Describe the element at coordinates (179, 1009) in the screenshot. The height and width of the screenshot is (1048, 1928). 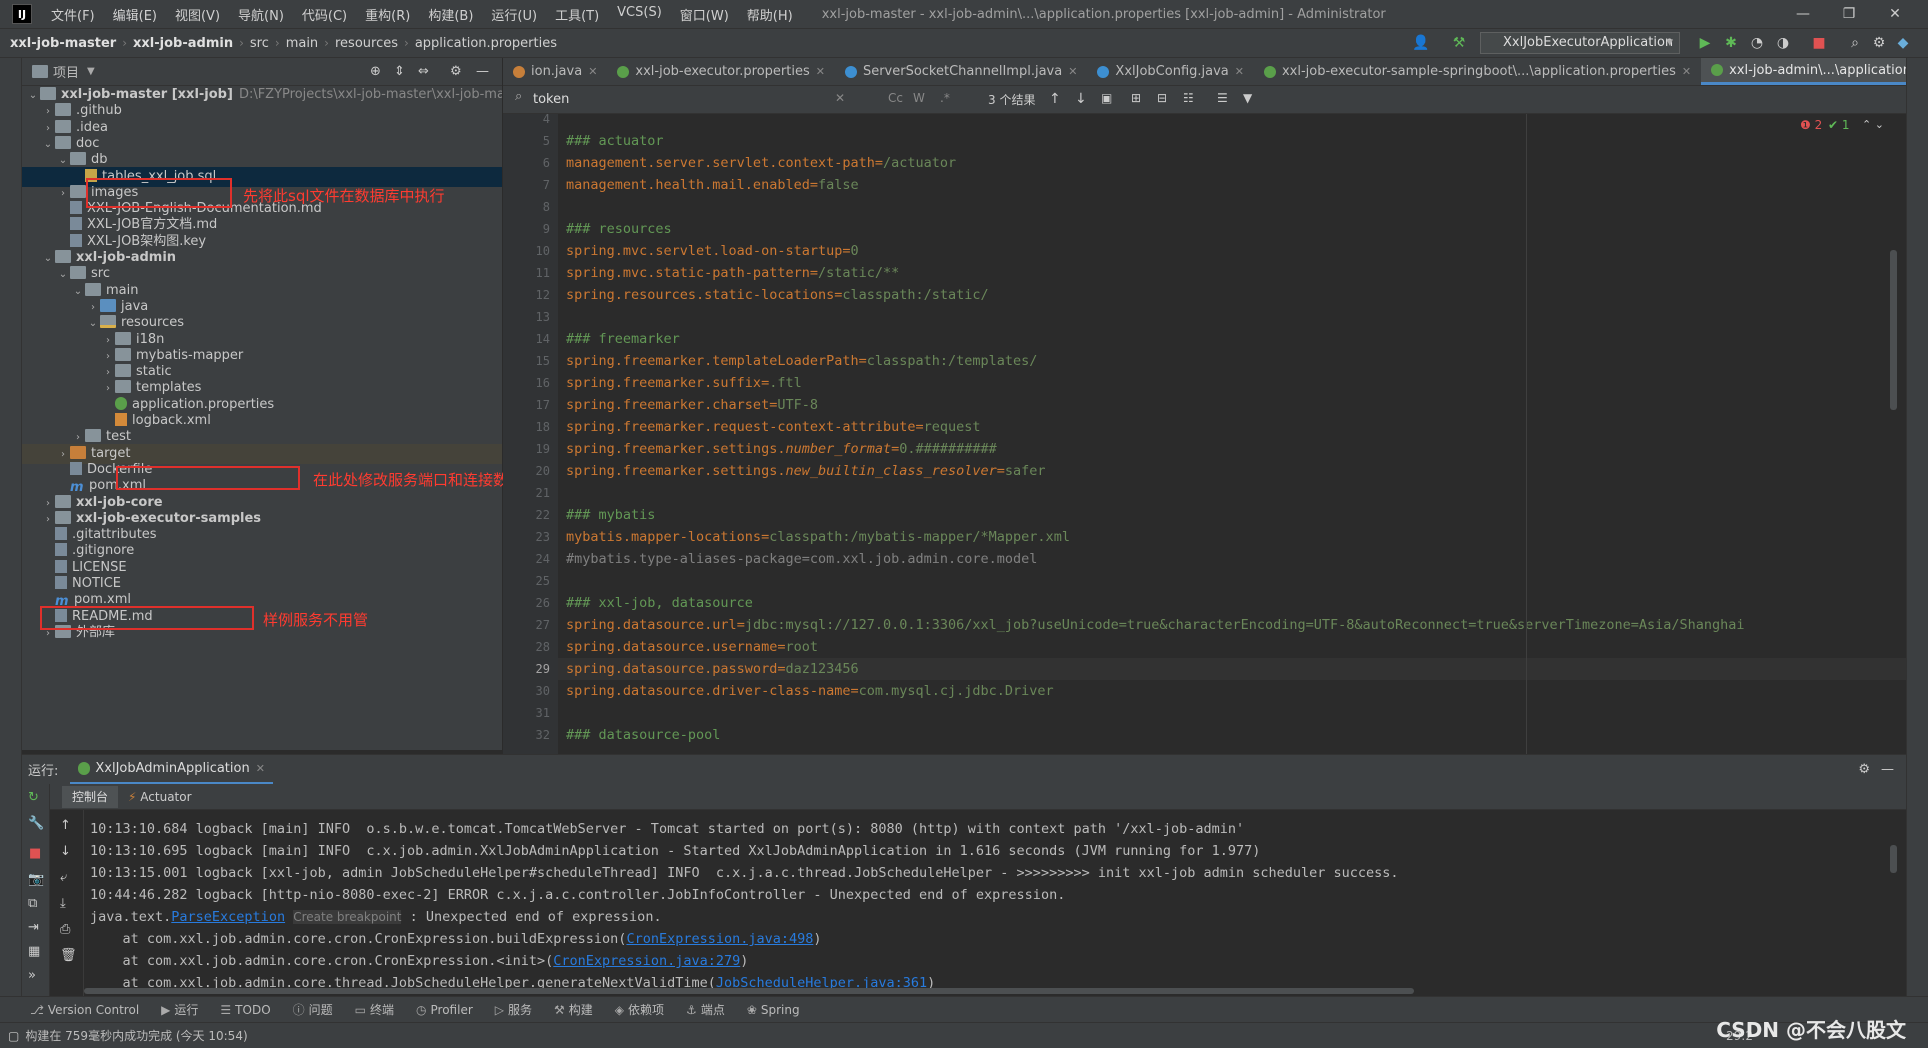
I see `tool-window-item: ▶ 运行` at that location.